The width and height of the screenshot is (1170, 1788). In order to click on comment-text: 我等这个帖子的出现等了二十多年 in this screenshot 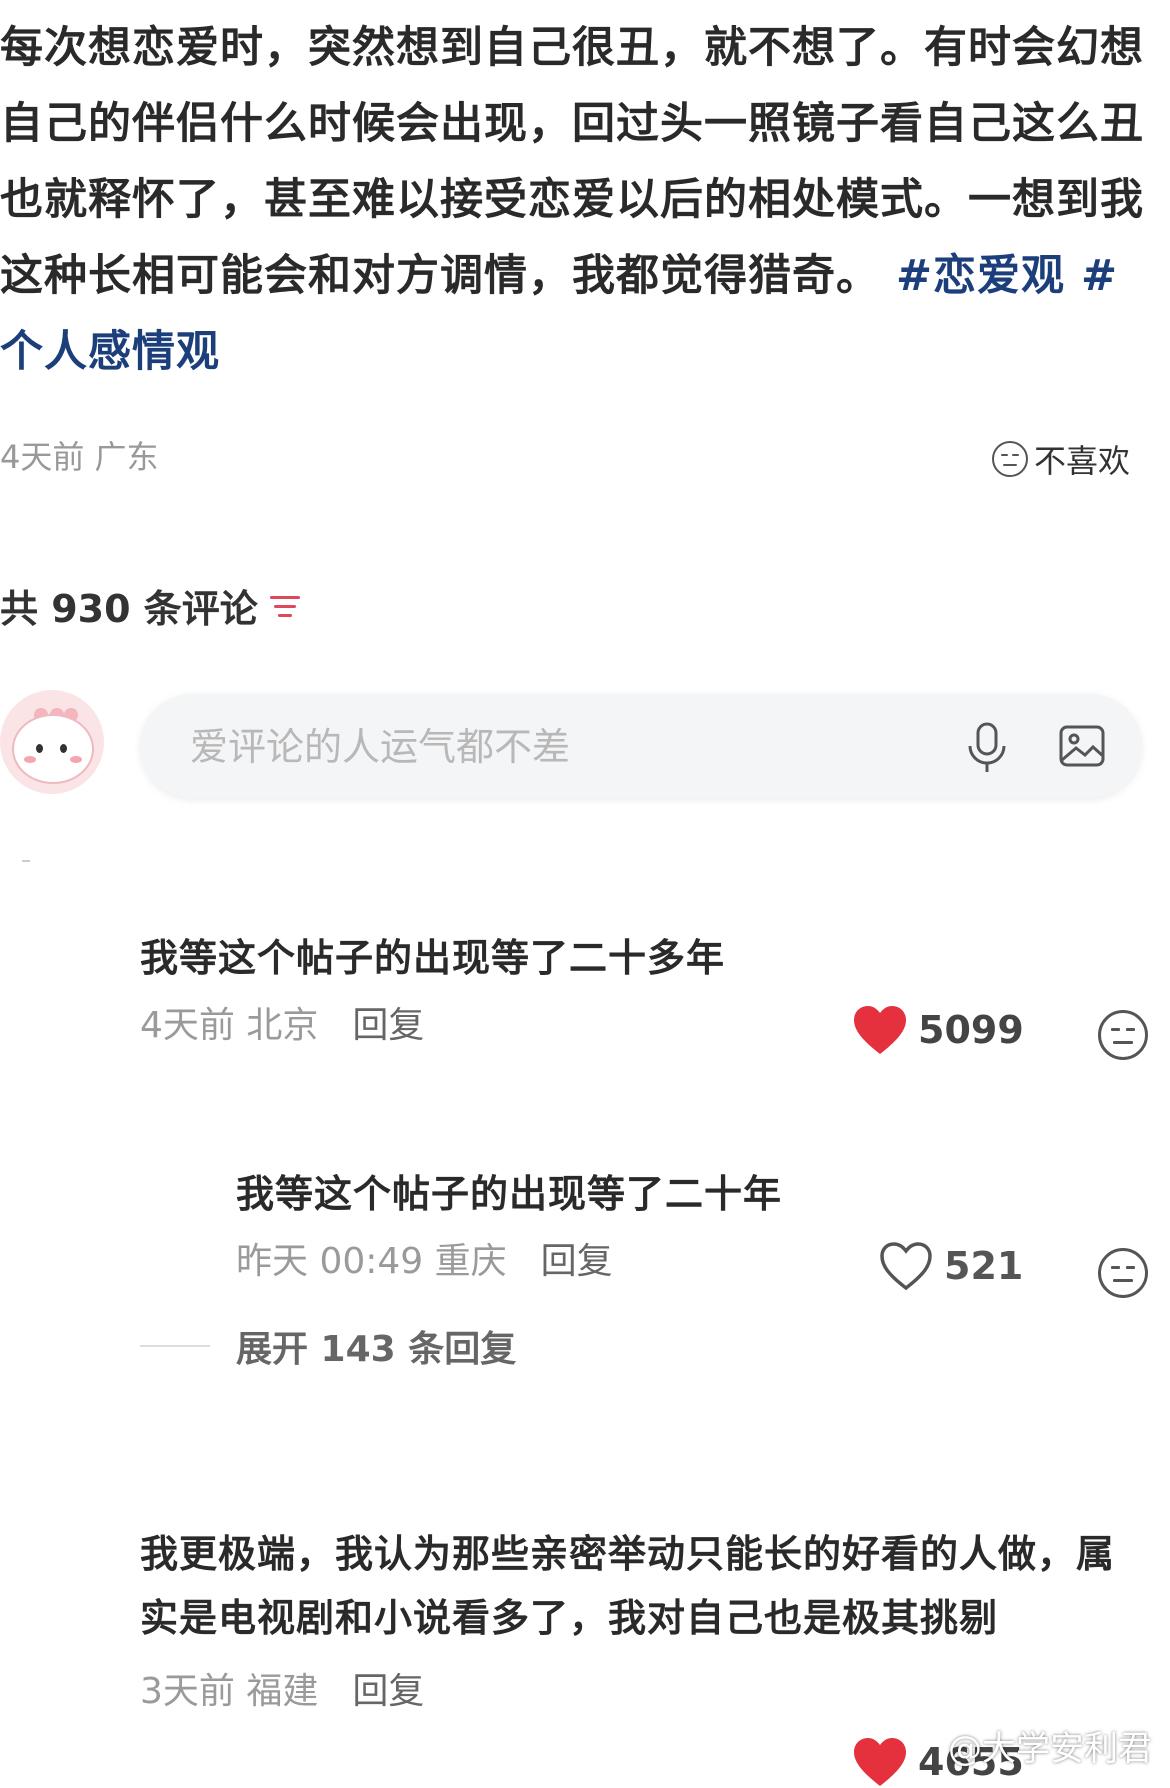, I will do `click(433, 958)`.